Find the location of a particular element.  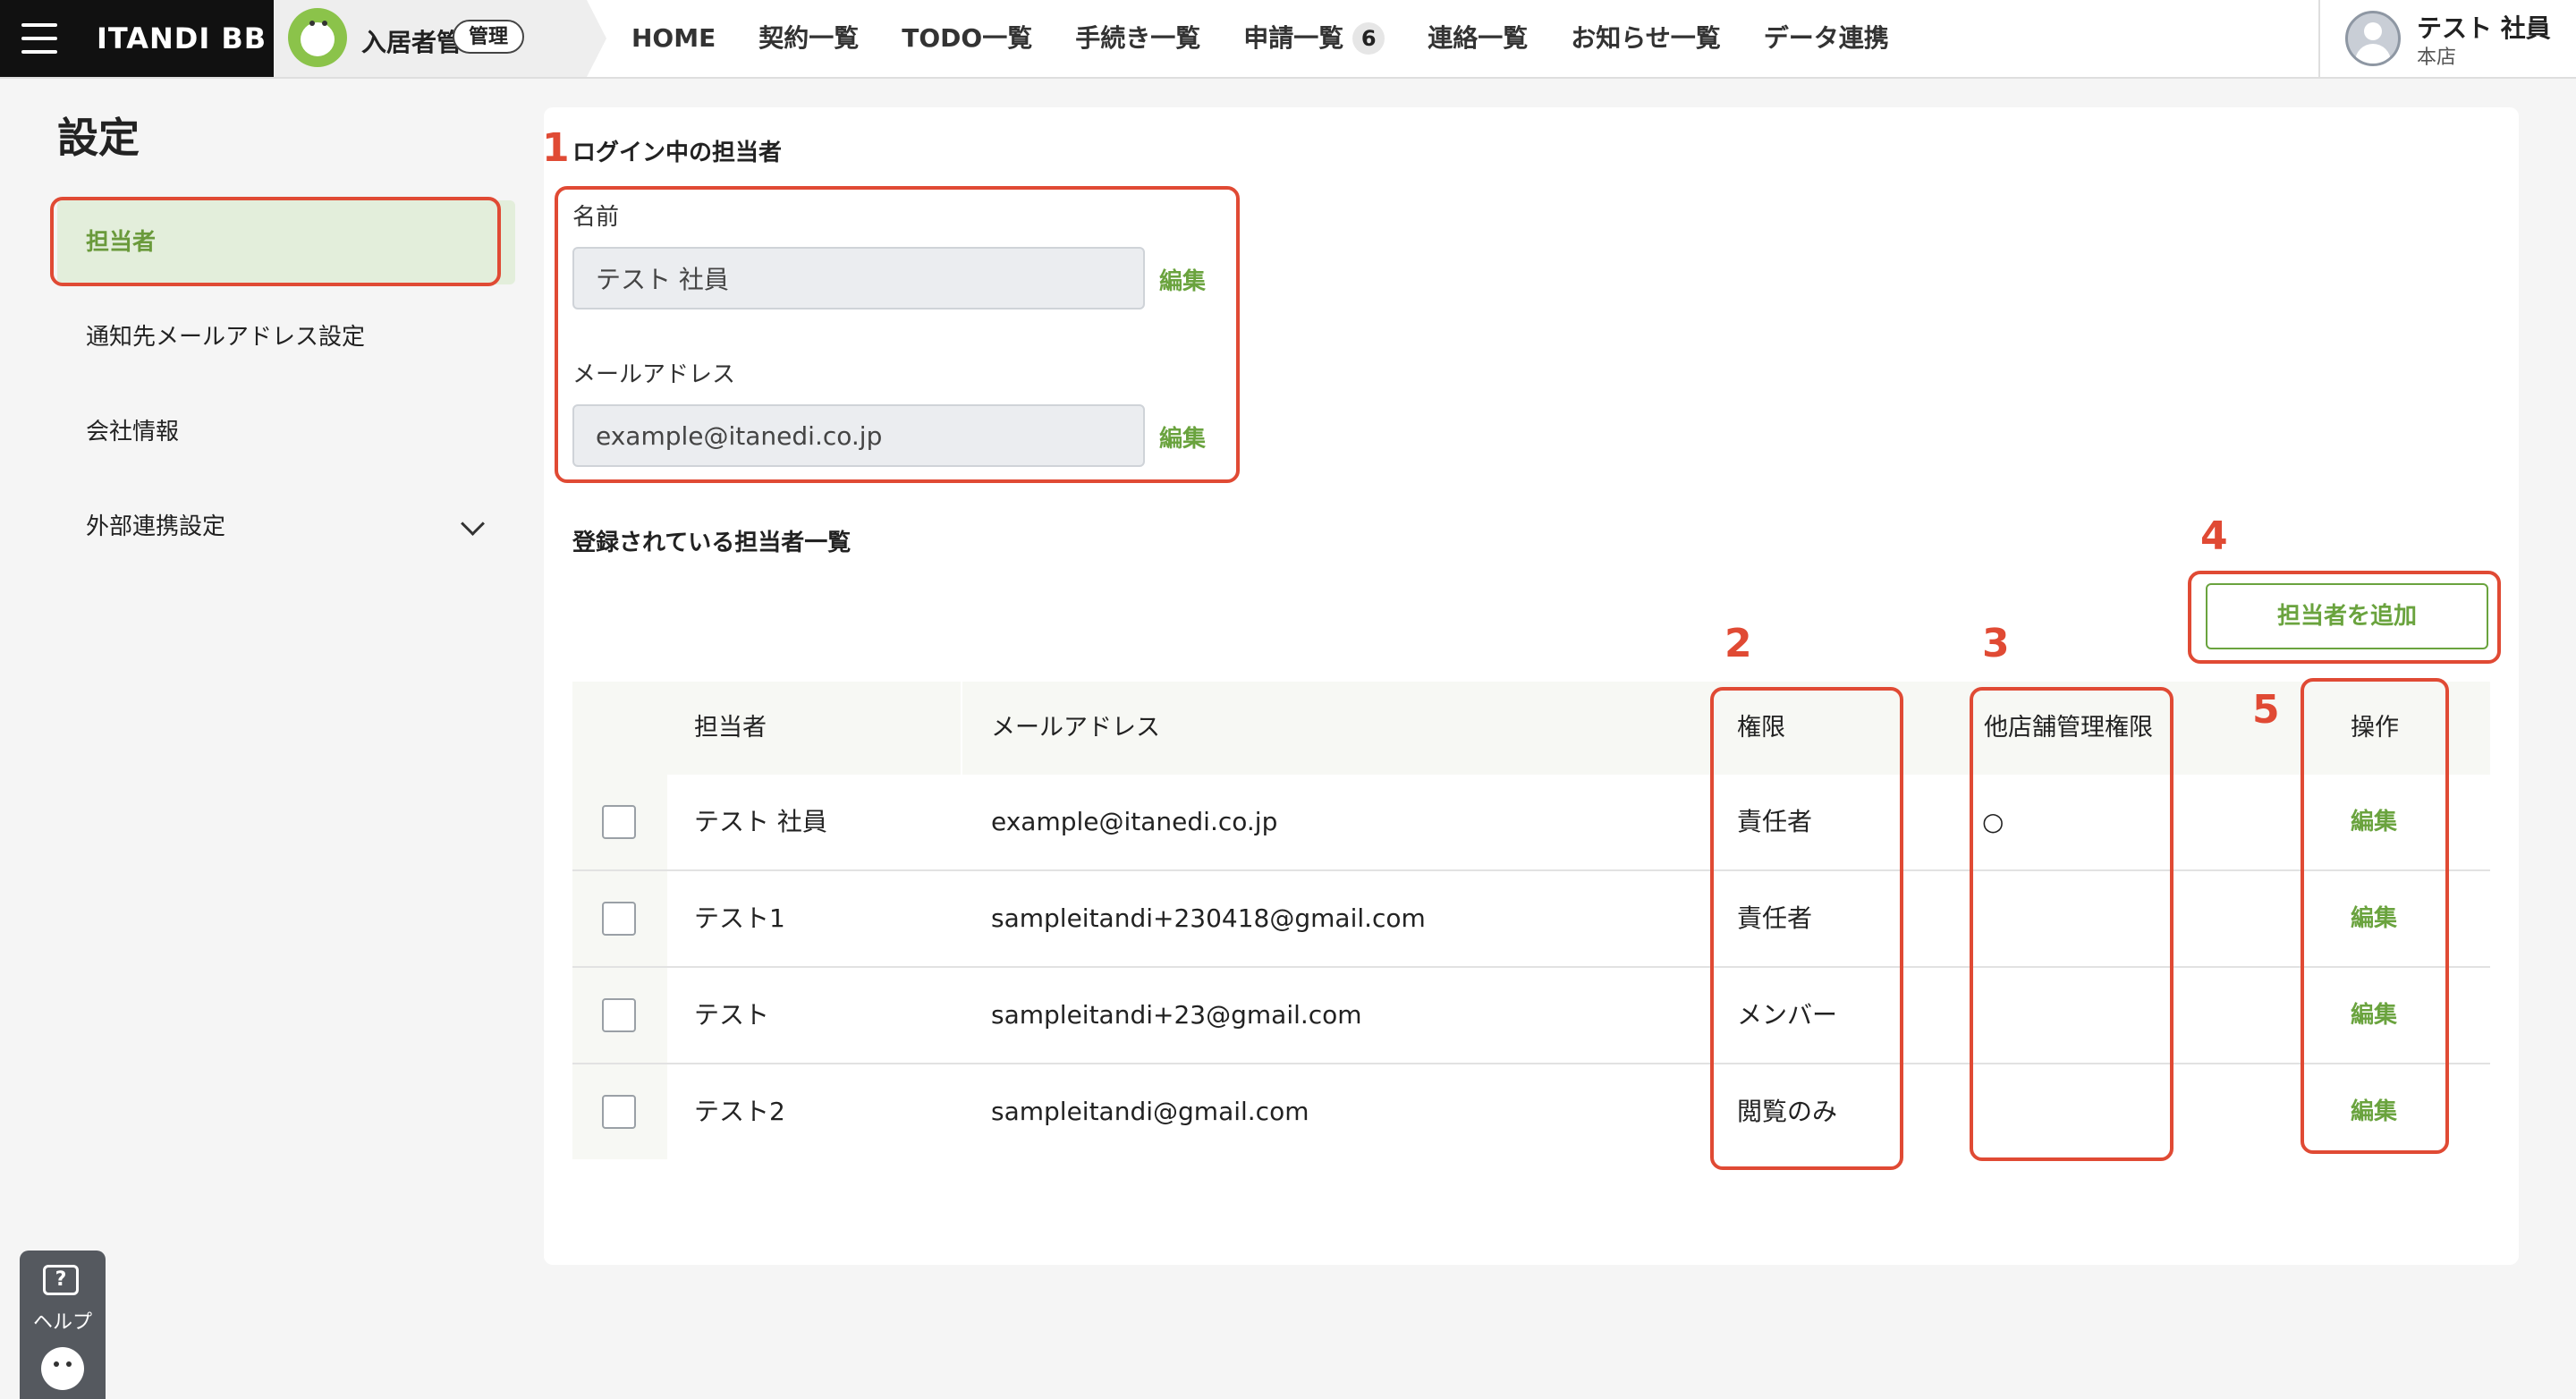

nav-home: HOME is located at coordinates (673, 38).